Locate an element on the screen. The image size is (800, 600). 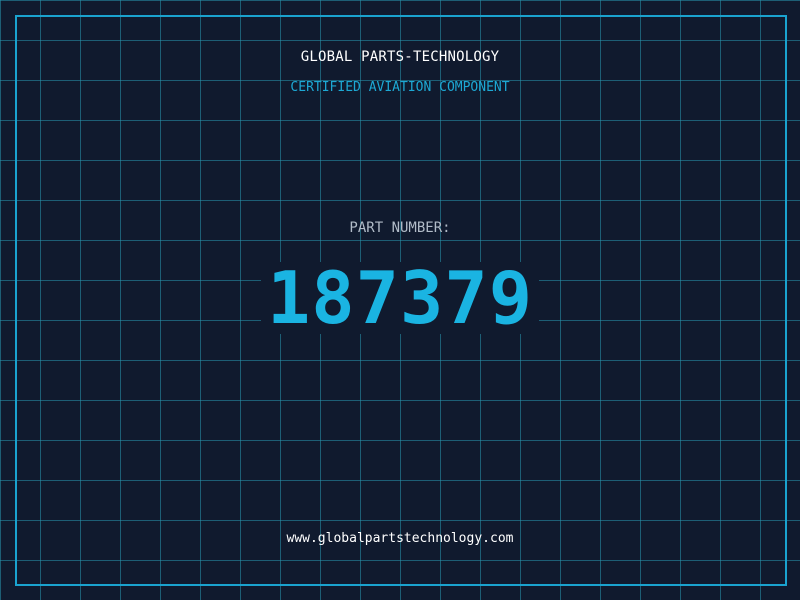
part-number-value: 187379 is located at coordinates (400, 298).